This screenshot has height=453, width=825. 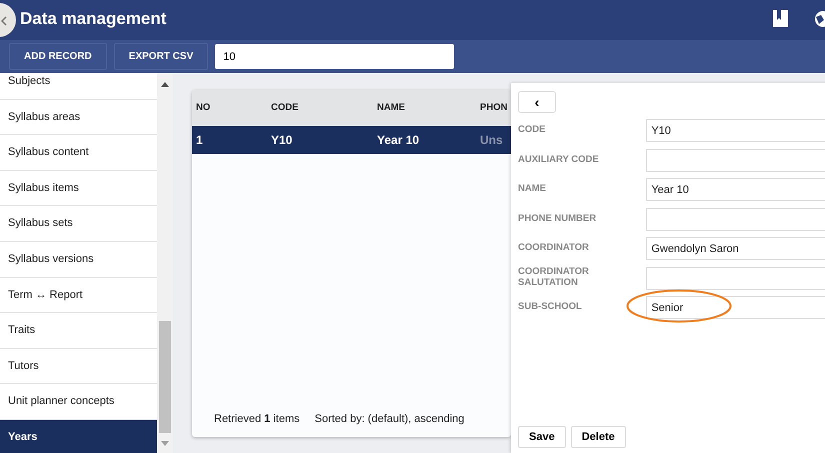 I want to click on search-field: 10, so click(x=334, y=56).